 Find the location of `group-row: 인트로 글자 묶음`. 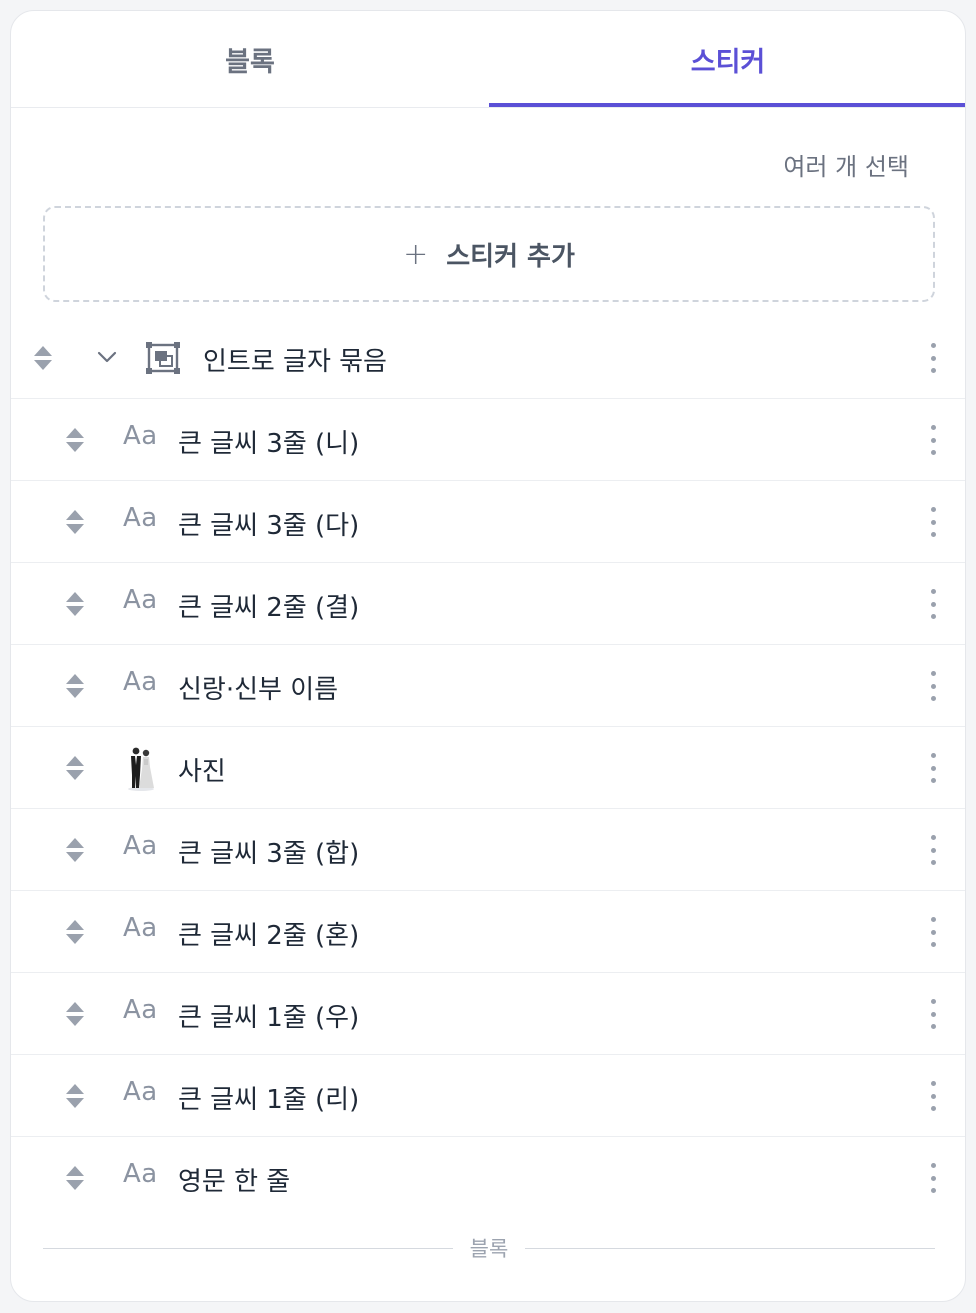

group-row: 인트로 글자 묶음 is located at coordinates (488, 358).